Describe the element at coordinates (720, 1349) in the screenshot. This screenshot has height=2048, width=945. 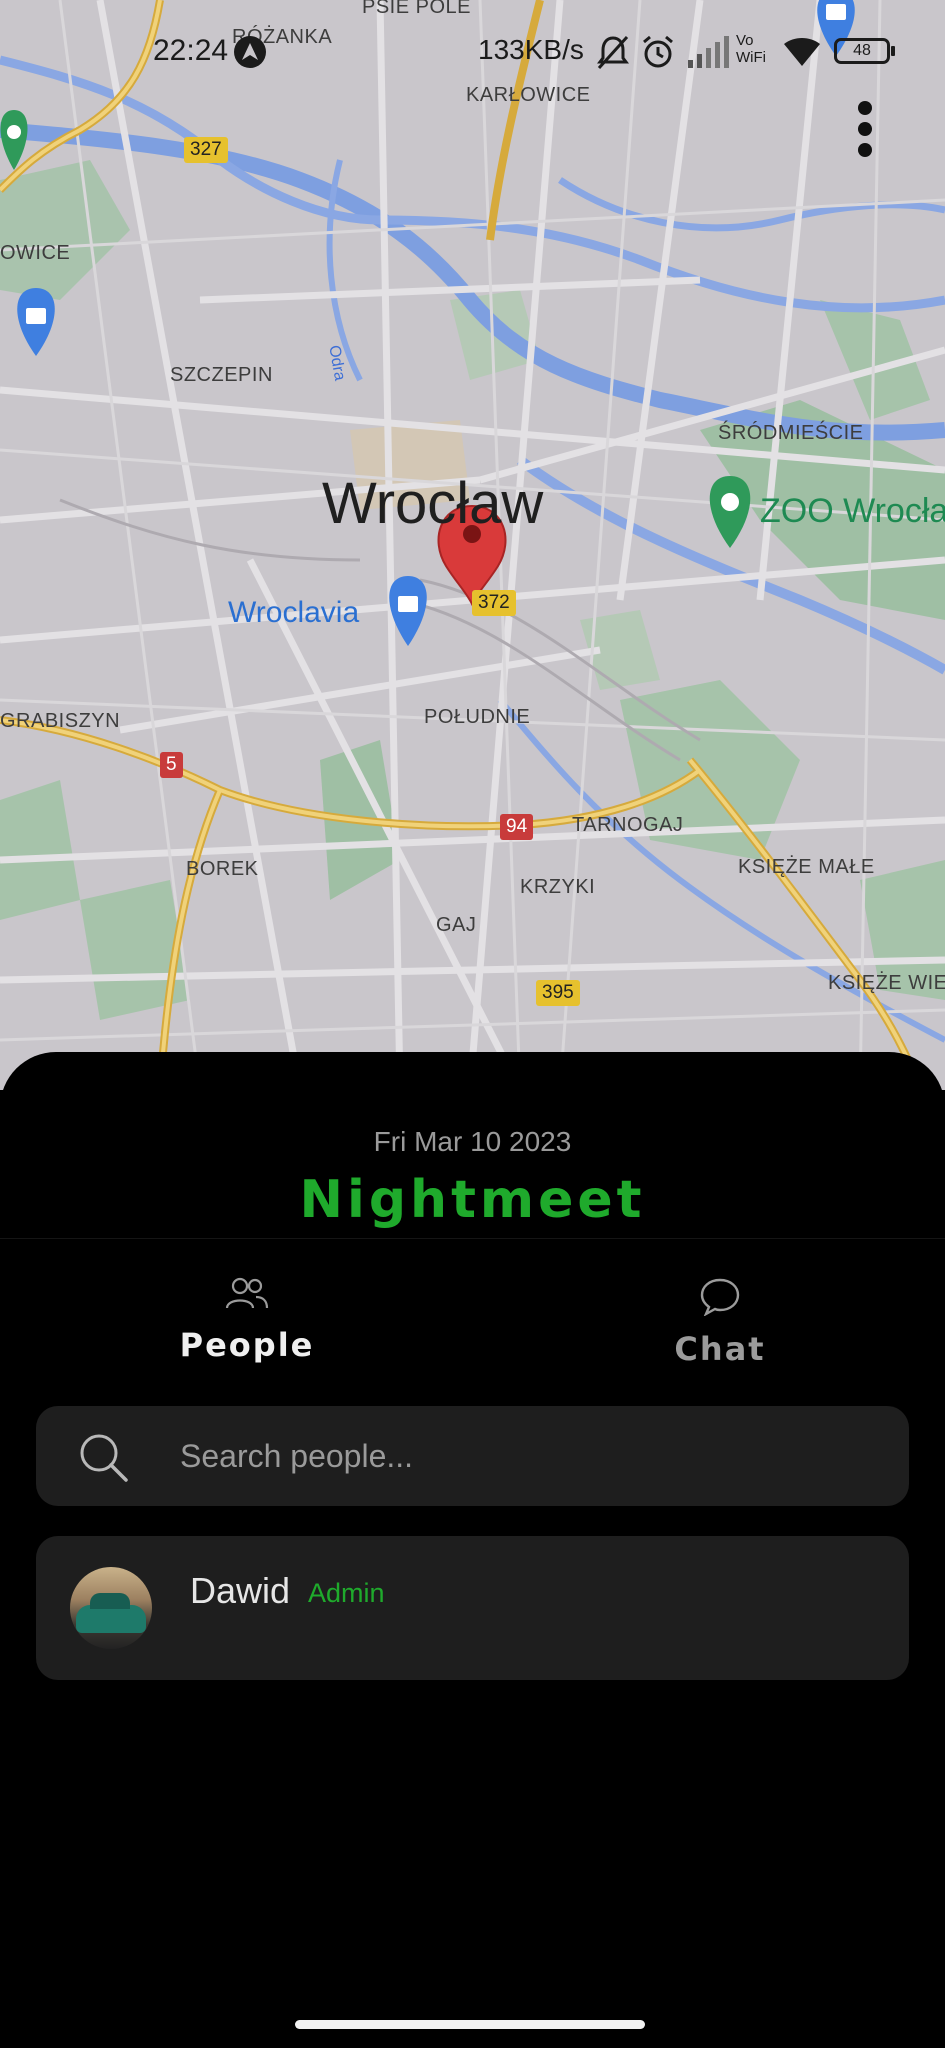
I see `tab-chat-label: Chat` at that location.